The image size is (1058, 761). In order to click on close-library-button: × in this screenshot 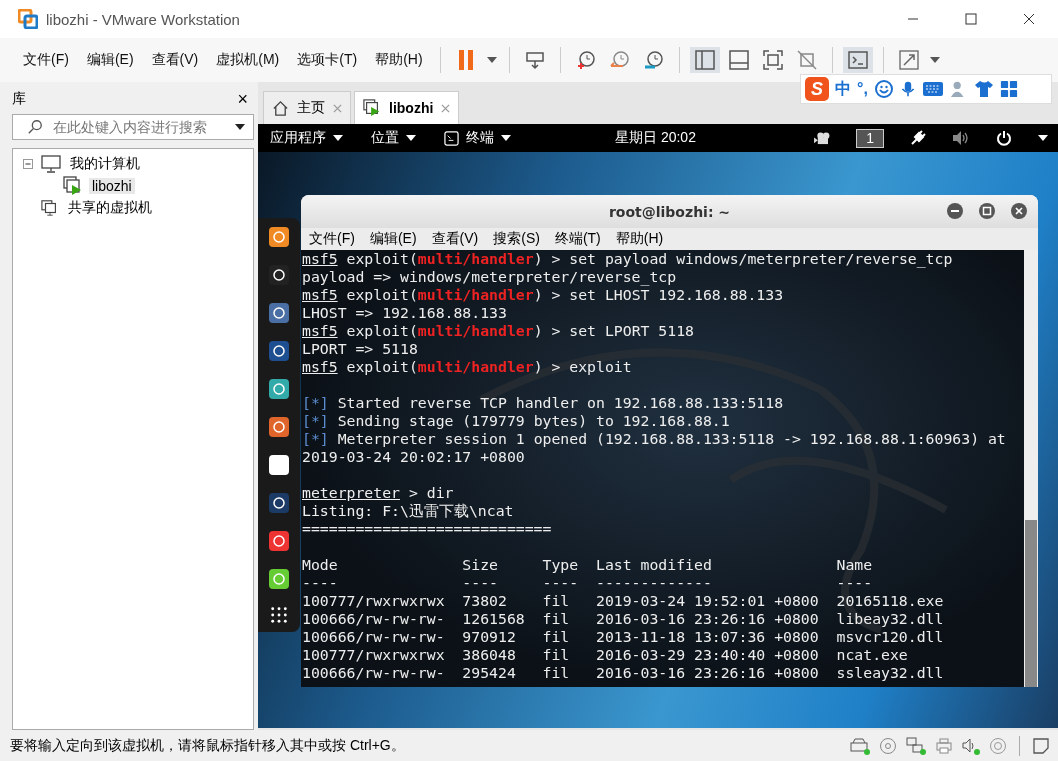, I will do `click(242, 99)`.